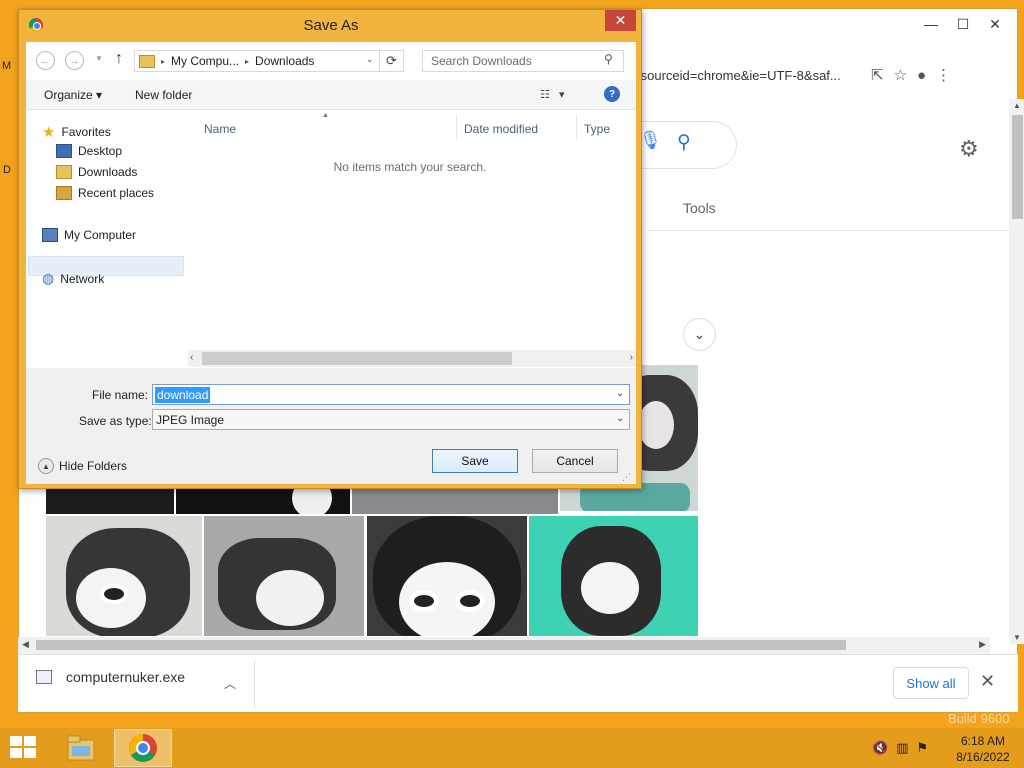 The image size is (1024, 768). Describe the element at coordinates (191, 357) in the screenshot. I see `scroll-left-icon: ‹` at that location.